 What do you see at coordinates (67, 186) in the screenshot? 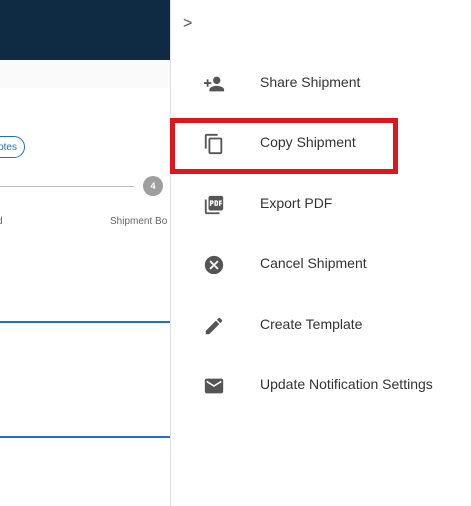
I see `progress-step-line` at bounding box center [67, 186].